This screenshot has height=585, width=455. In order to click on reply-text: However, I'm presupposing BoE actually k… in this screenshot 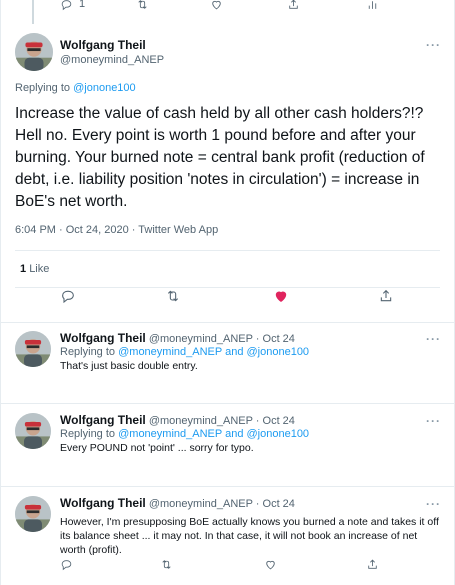, I will do `click(249, 536)`.